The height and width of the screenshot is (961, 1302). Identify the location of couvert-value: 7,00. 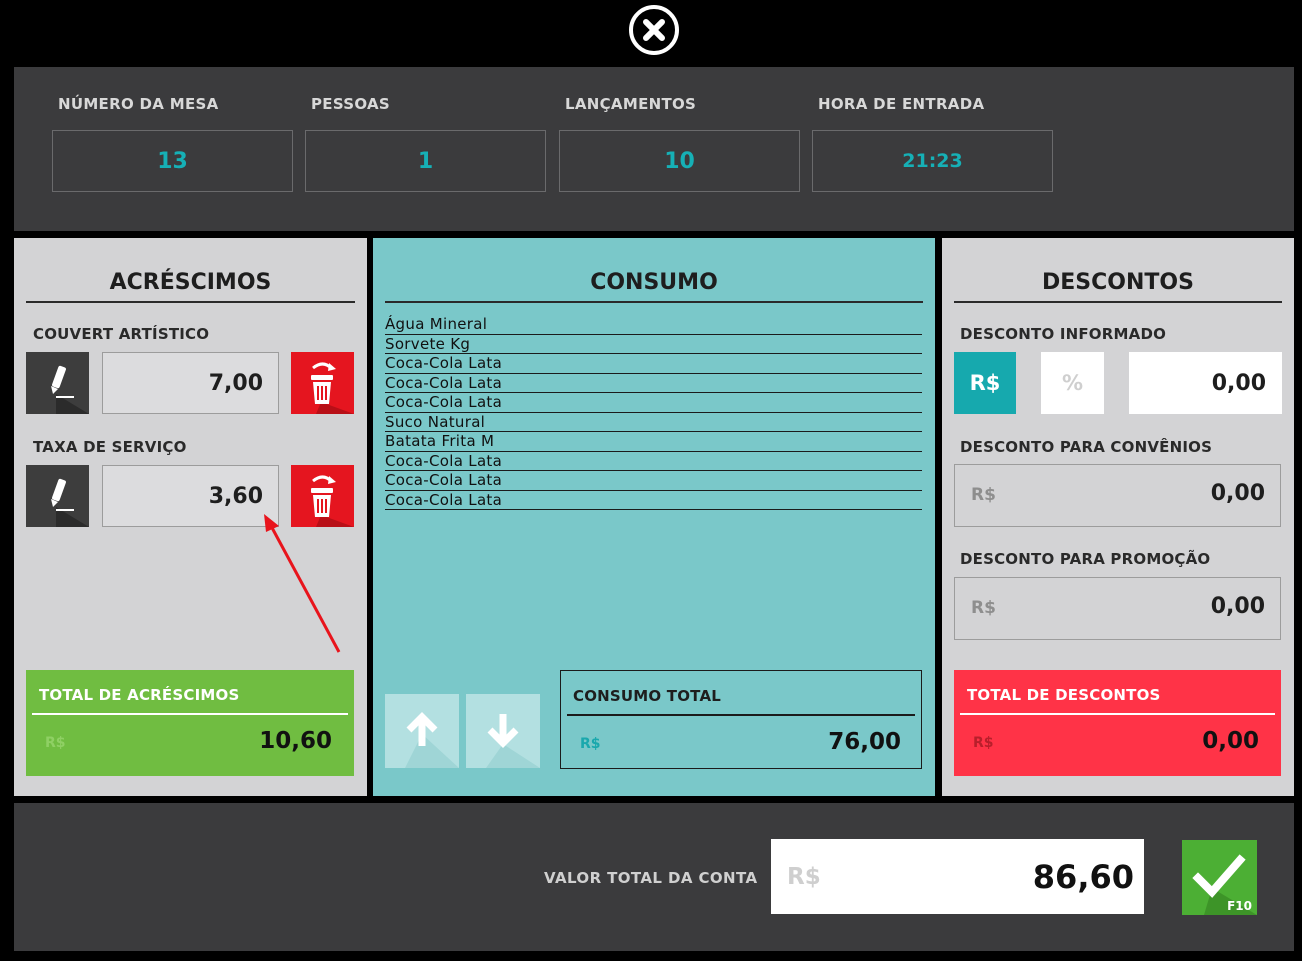
(190, 383).